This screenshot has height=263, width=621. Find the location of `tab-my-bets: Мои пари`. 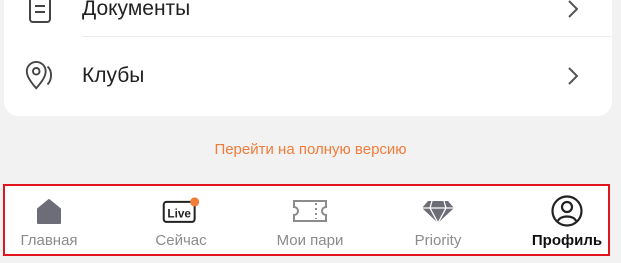

tab-my-bets: Мои пари is located at coordinates (310, 220).